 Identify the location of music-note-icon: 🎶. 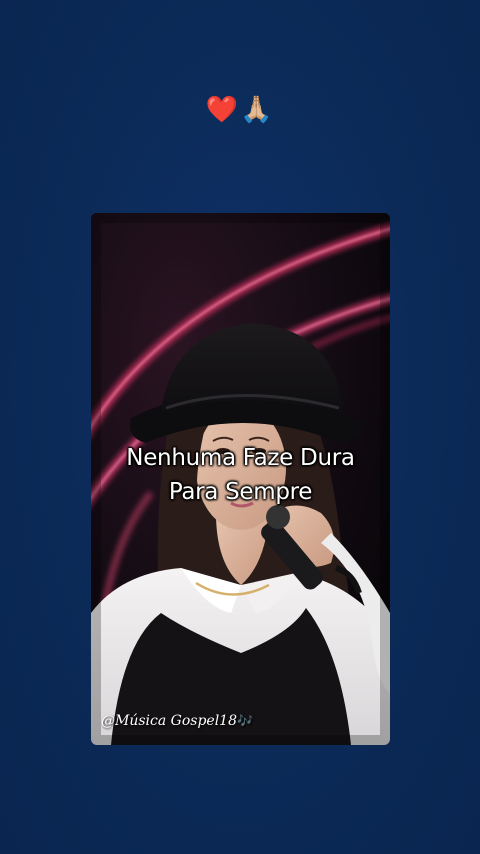
(245, 721).